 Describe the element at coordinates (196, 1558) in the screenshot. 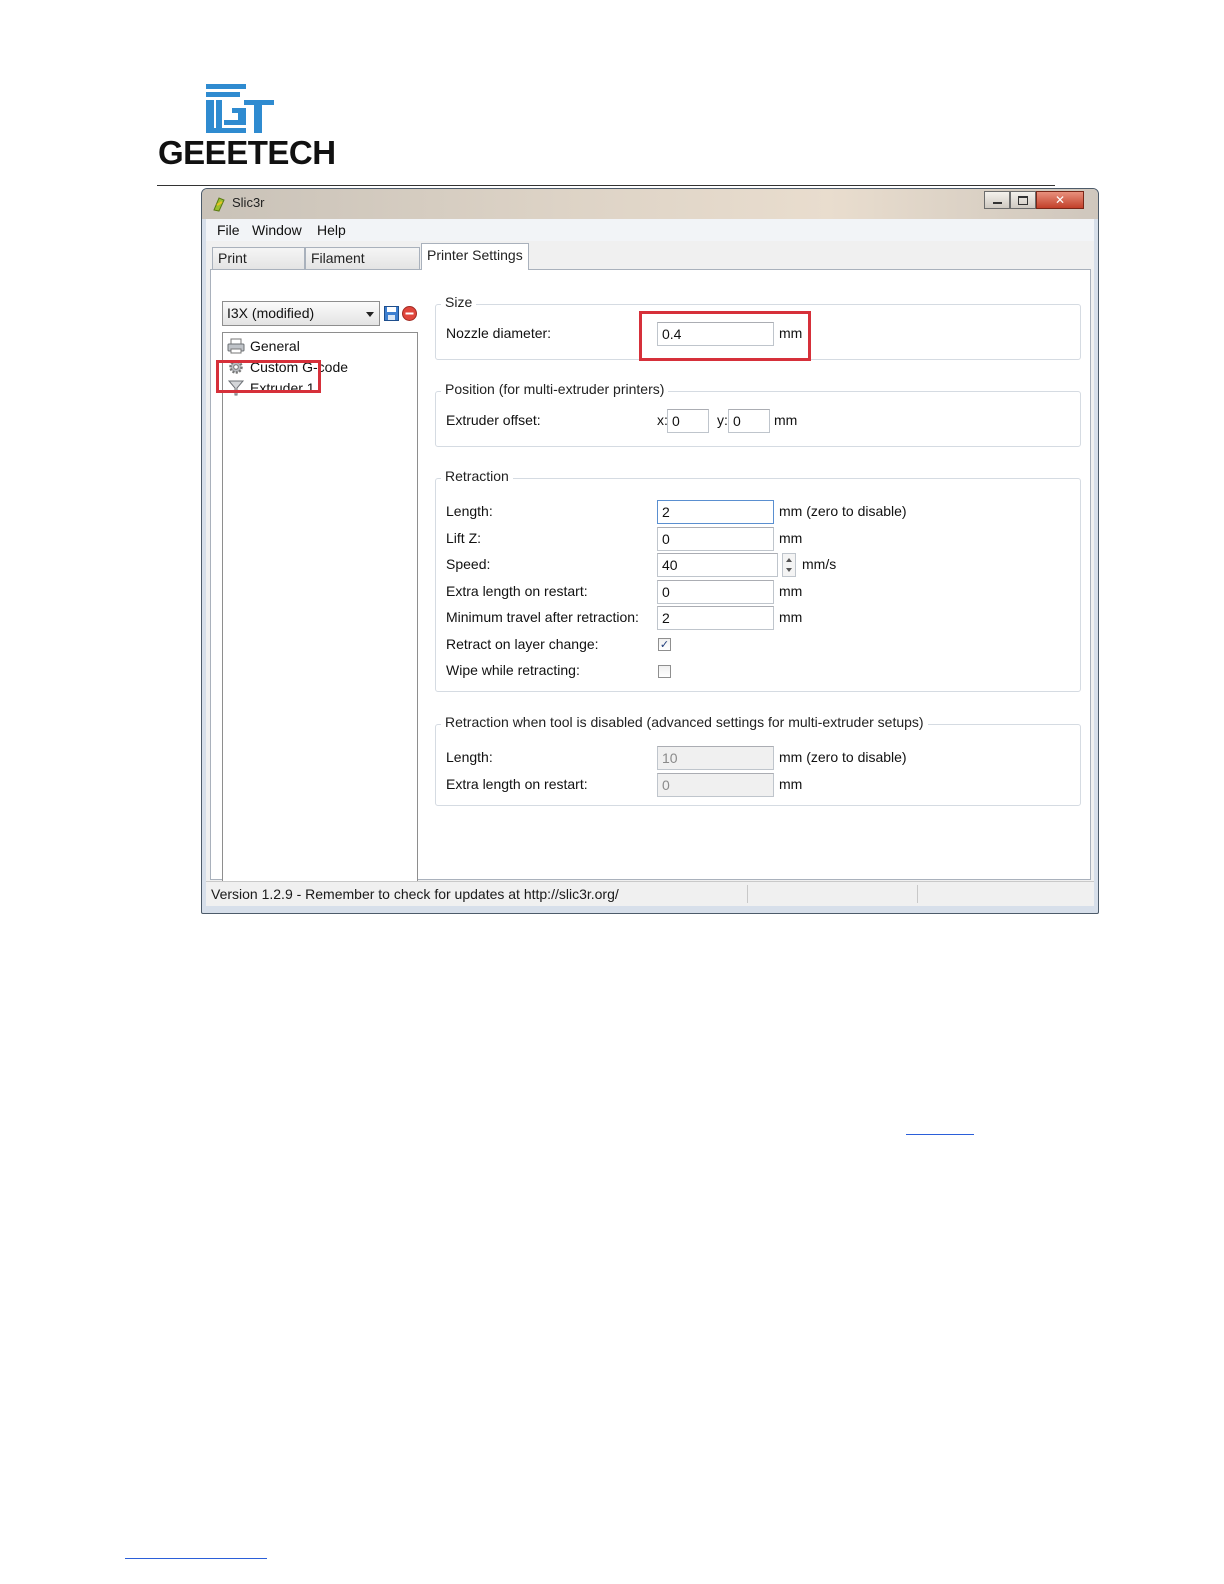

I see `footer-link-underline` at that location.